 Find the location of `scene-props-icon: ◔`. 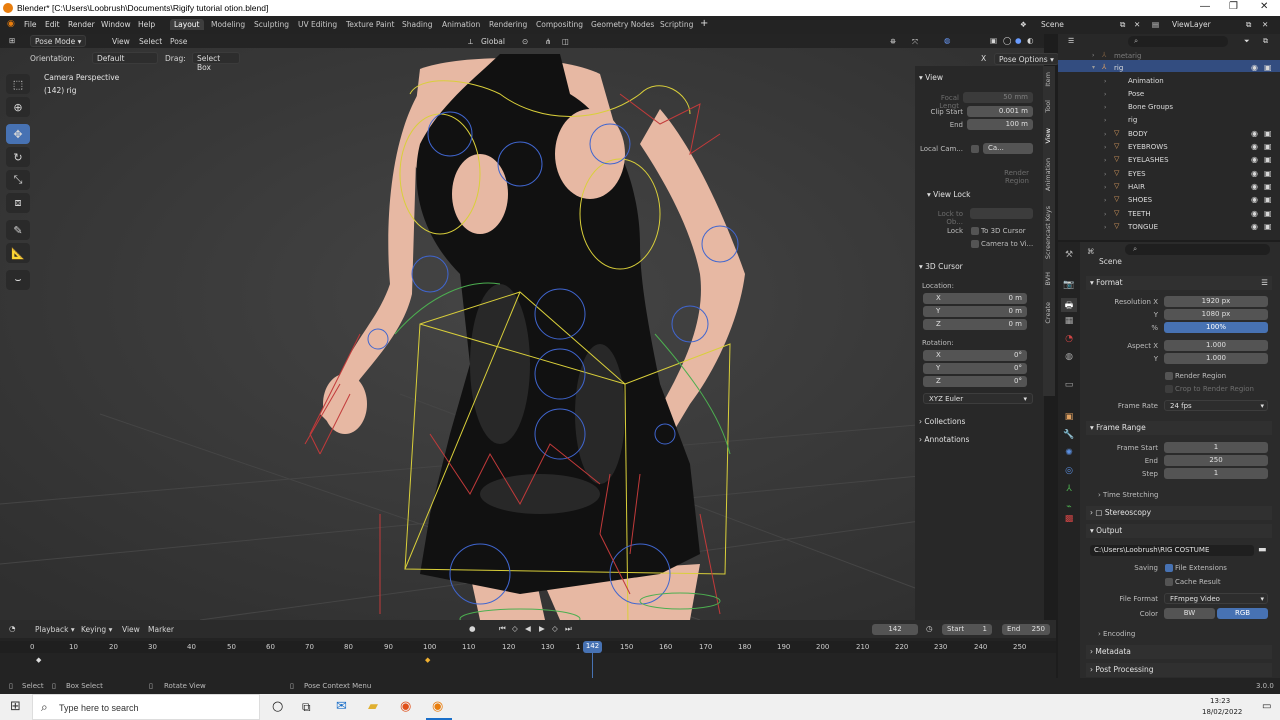

scene-props-icon: ◔ is located at coordinates (1069, 341).